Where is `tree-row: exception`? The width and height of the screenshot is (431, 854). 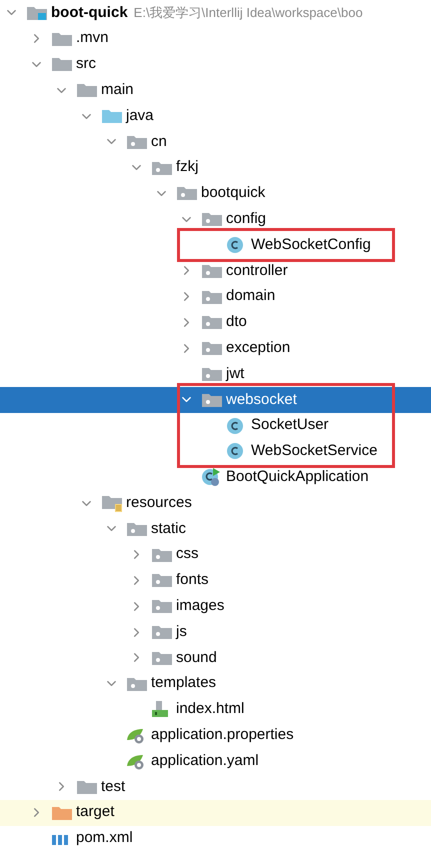 tree-row: exception is located at coordinates (215, 348).